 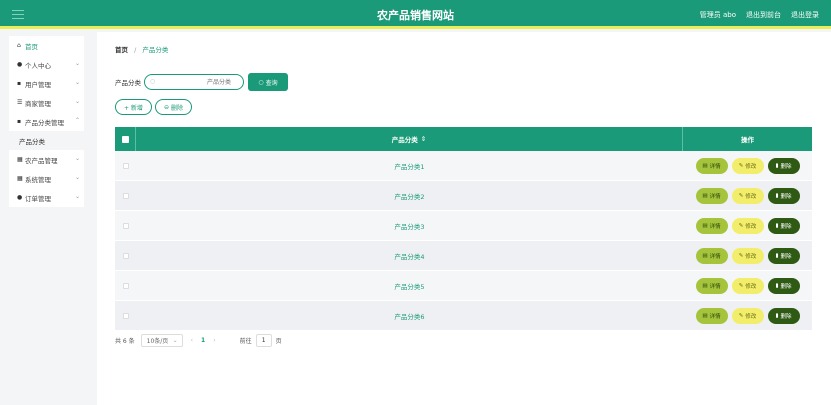 What do you see at coordinates (46, 64) in the screenshot?
I see `sidebar-item-personal: ● 个人中心 ⌄` at bounding box center [46, 64].